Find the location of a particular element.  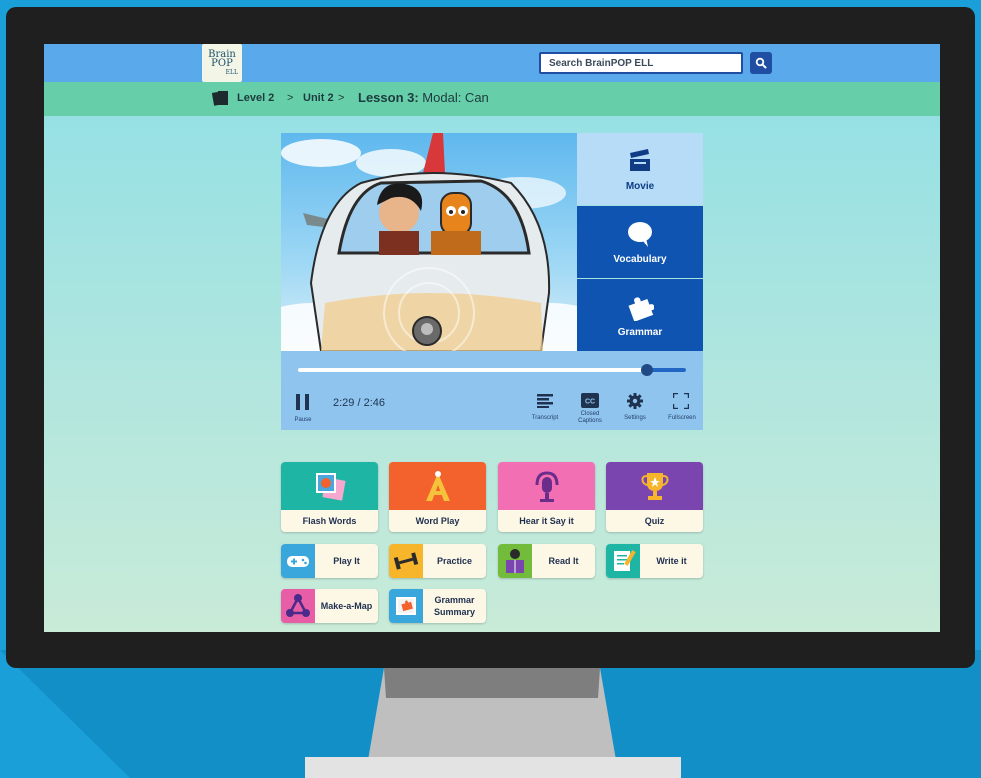

lesson-name: Modal: Can is located at coordinates (453, 97).